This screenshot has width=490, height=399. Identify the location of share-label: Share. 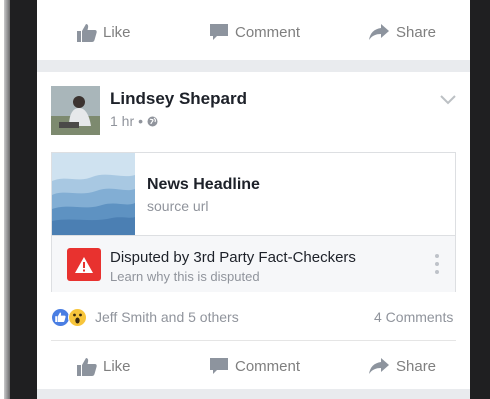
(416, 32).